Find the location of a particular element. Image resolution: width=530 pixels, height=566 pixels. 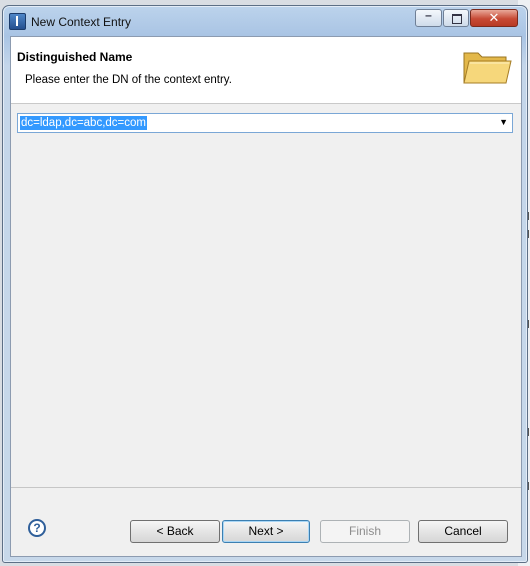

minimize-button: – is located at coordinates (428, 17).